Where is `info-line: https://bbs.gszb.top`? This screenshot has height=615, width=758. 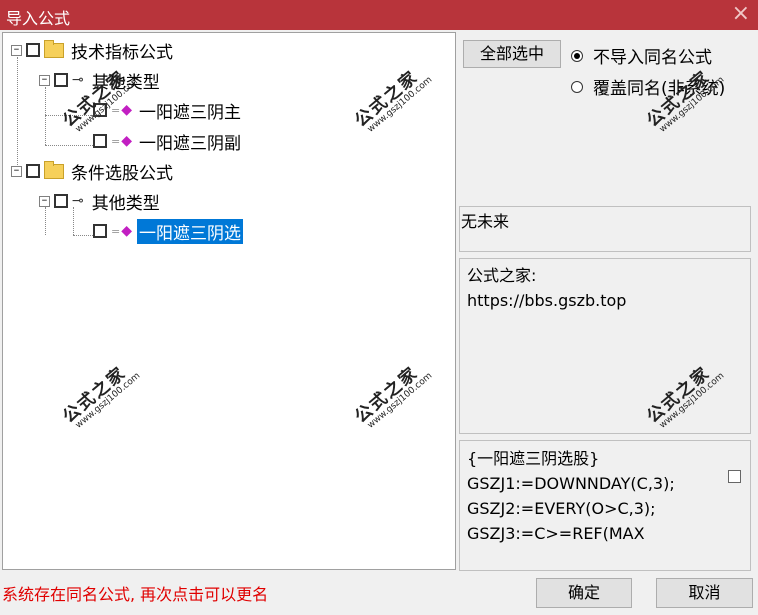 info-line: https://bbs.gszb.top is located at coordinates (547, 300).